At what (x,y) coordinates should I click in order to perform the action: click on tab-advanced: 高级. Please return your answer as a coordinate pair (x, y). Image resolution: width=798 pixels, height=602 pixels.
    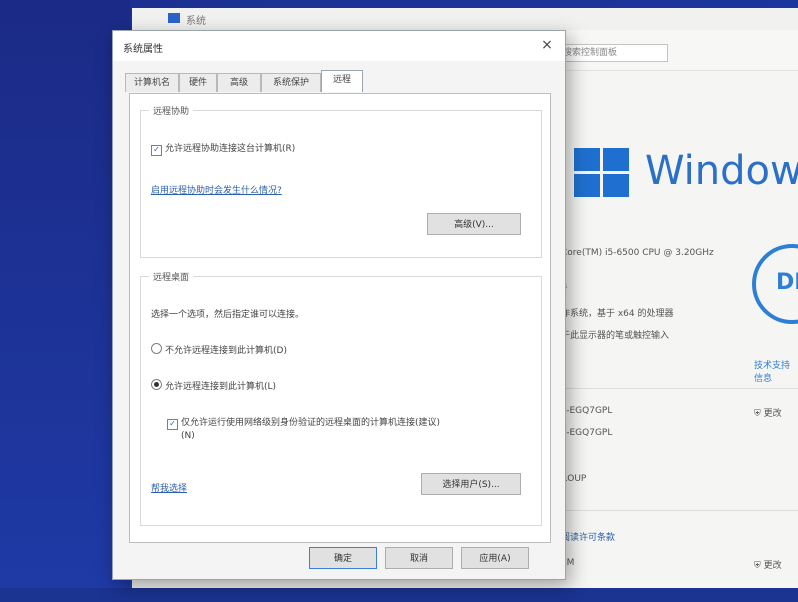
    Looking at the image, I should click on (239, 82).